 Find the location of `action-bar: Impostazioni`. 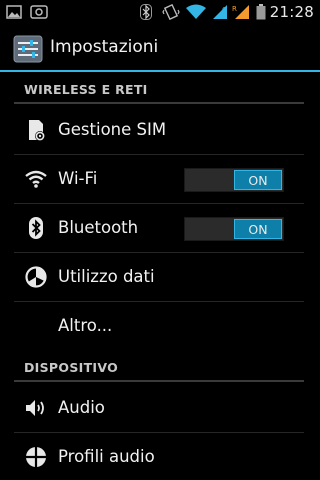

action-bar: Impostazioni is located at coordinates (160, 48).